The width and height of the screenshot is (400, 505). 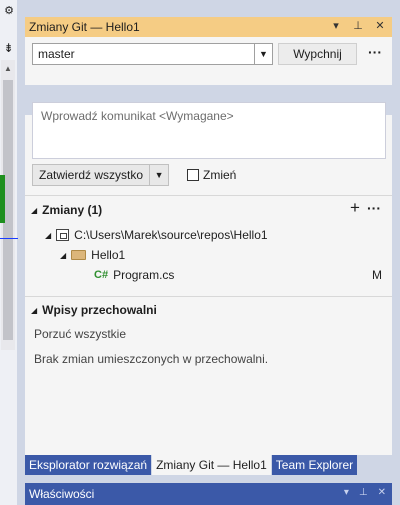 What do you see at coordinates (72, 210) in the screenshot?
I see `changes-header-label: Zmiany (1)` at bounding box center [72, 210].